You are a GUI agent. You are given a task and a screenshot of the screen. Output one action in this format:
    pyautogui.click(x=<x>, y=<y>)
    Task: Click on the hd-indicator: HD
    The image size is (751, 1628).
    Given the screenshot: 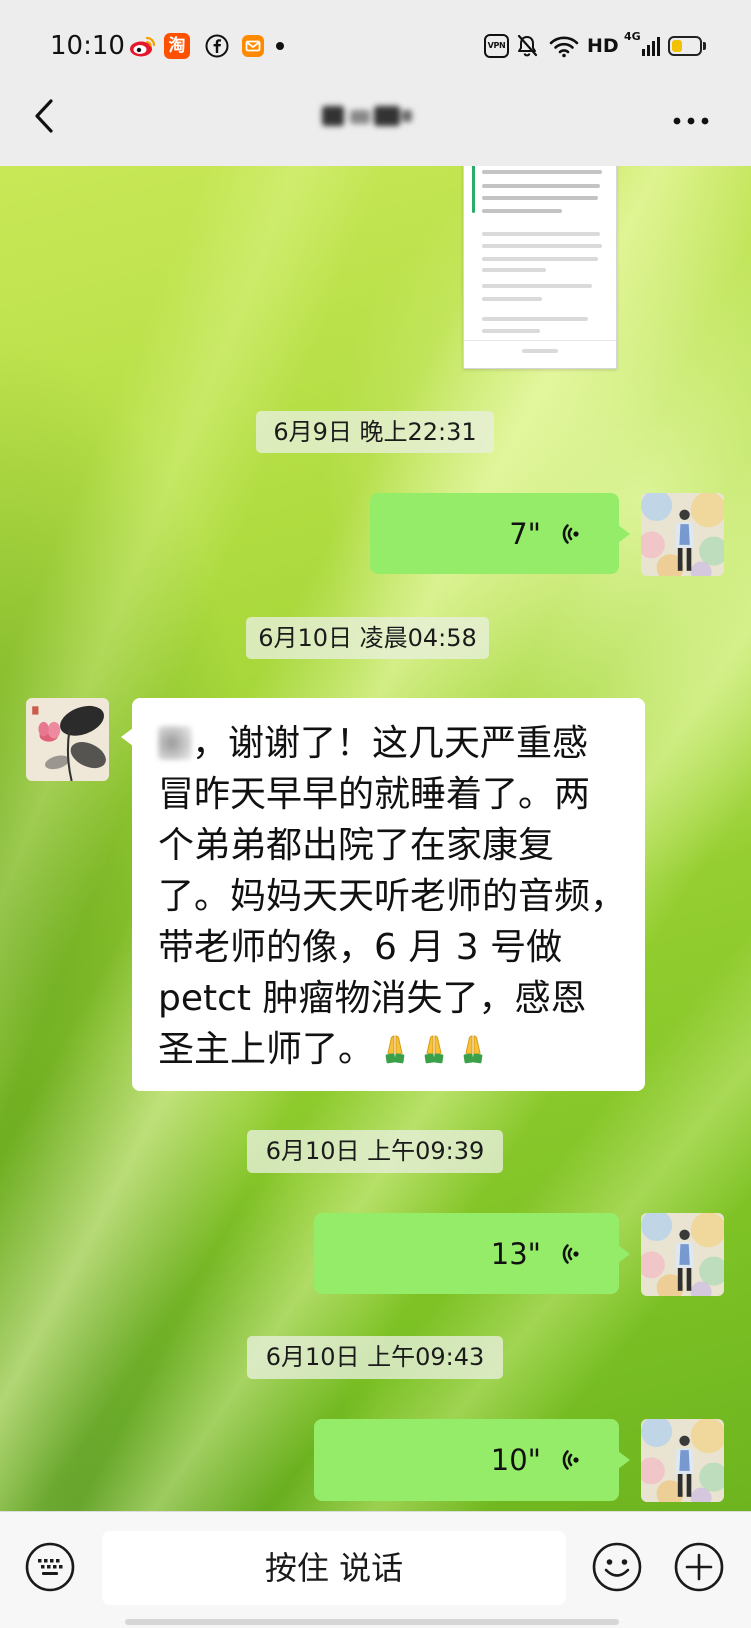 What is the action you would take?
    pyautogui.click(x=603, y=46)
    